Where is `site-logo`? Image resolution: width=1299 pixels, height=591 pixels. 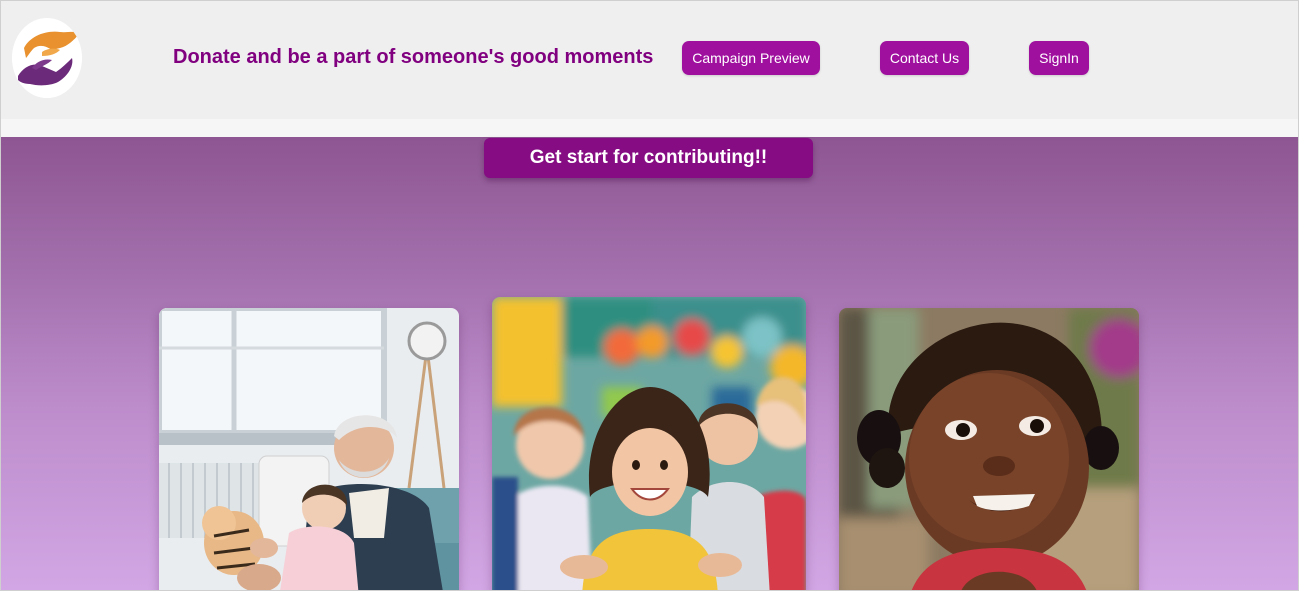 site-logo is located at coordinates (47, 58).